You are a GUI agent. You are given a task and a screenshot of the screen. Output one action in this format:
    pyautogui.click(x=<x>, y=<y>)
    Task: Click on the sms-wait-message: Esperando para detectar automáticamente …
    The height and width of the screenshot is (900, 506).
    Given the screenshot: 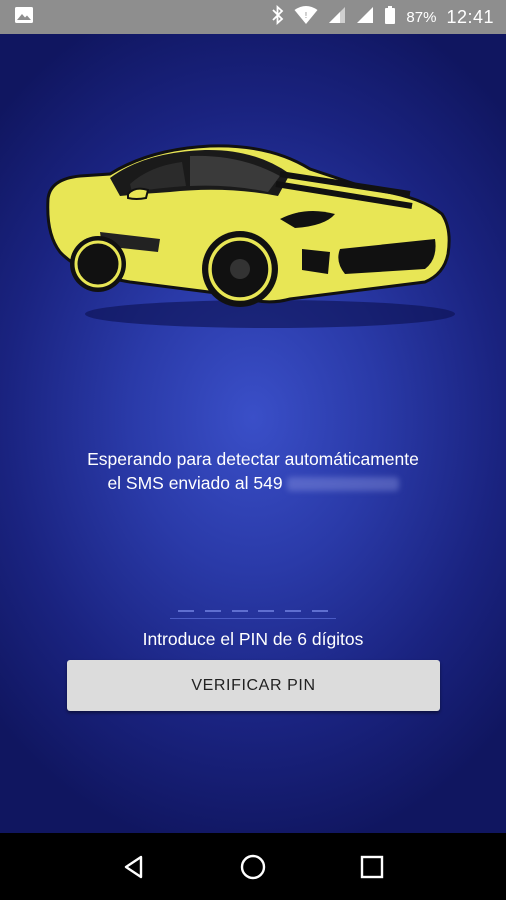 What is the action you would take?
    pyautogui.click(x=253, y=471)
    